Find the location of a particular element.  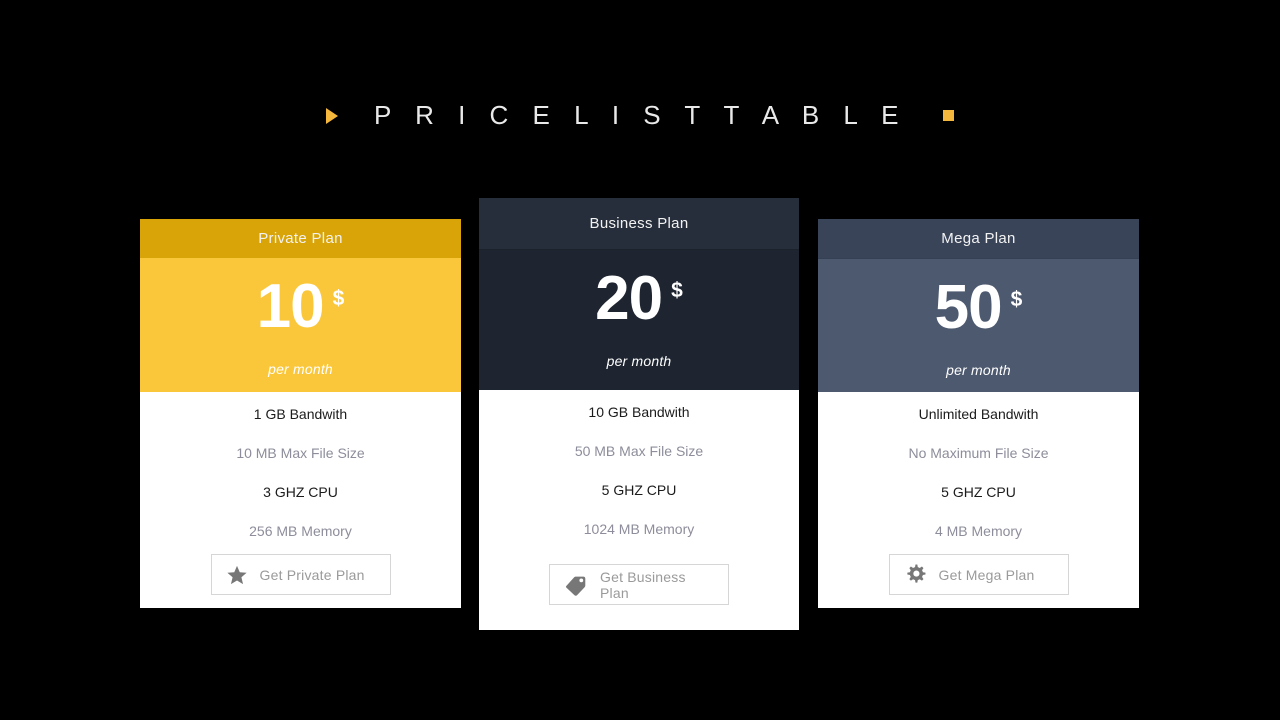

feature-item: Unlimited Bandwith is located at coordinates (978, 414).